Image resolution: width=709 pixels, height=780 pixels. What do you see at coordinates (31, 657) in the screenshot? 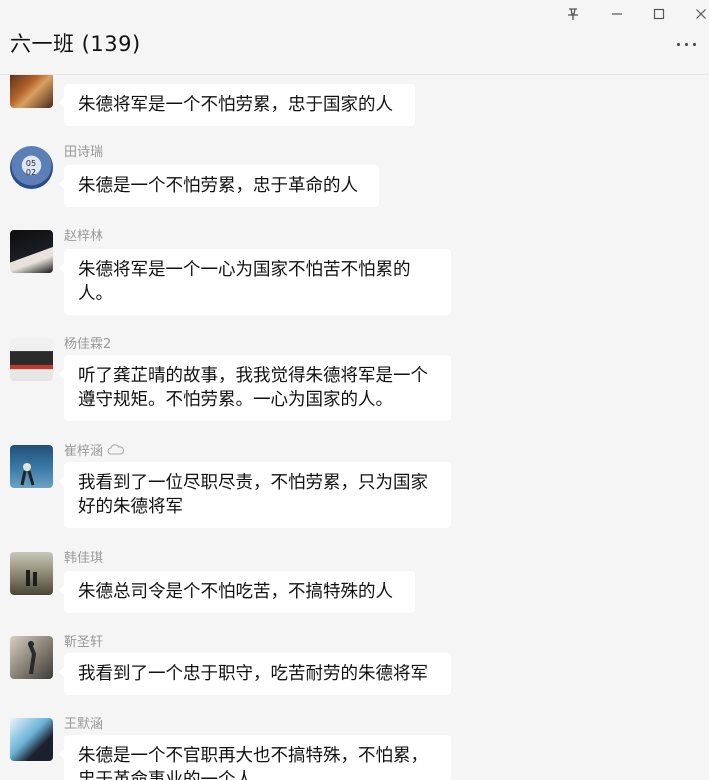
I see `avatar-soldier` at bounding box center [31, 657].